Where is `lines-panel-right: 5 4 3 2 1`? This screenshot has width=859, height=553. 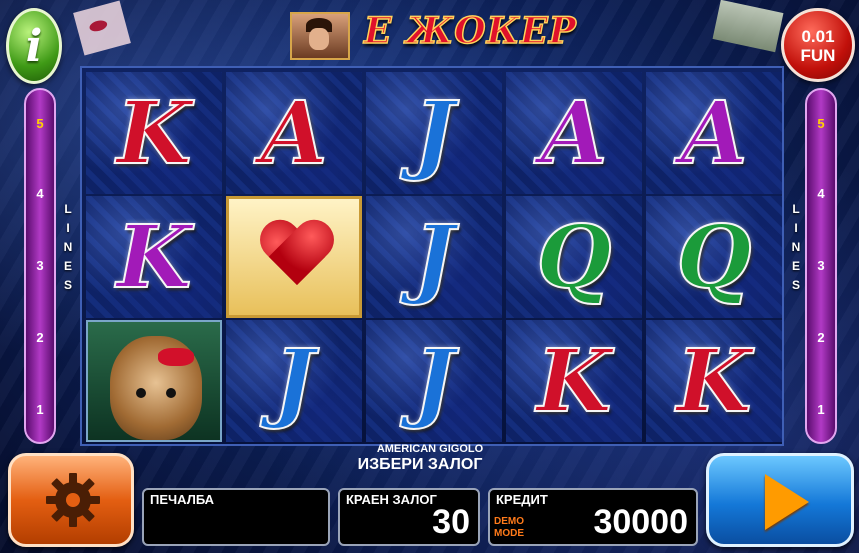
lines-panel-right: 5 4 3 2 1 is located at coordinates (821, 266).